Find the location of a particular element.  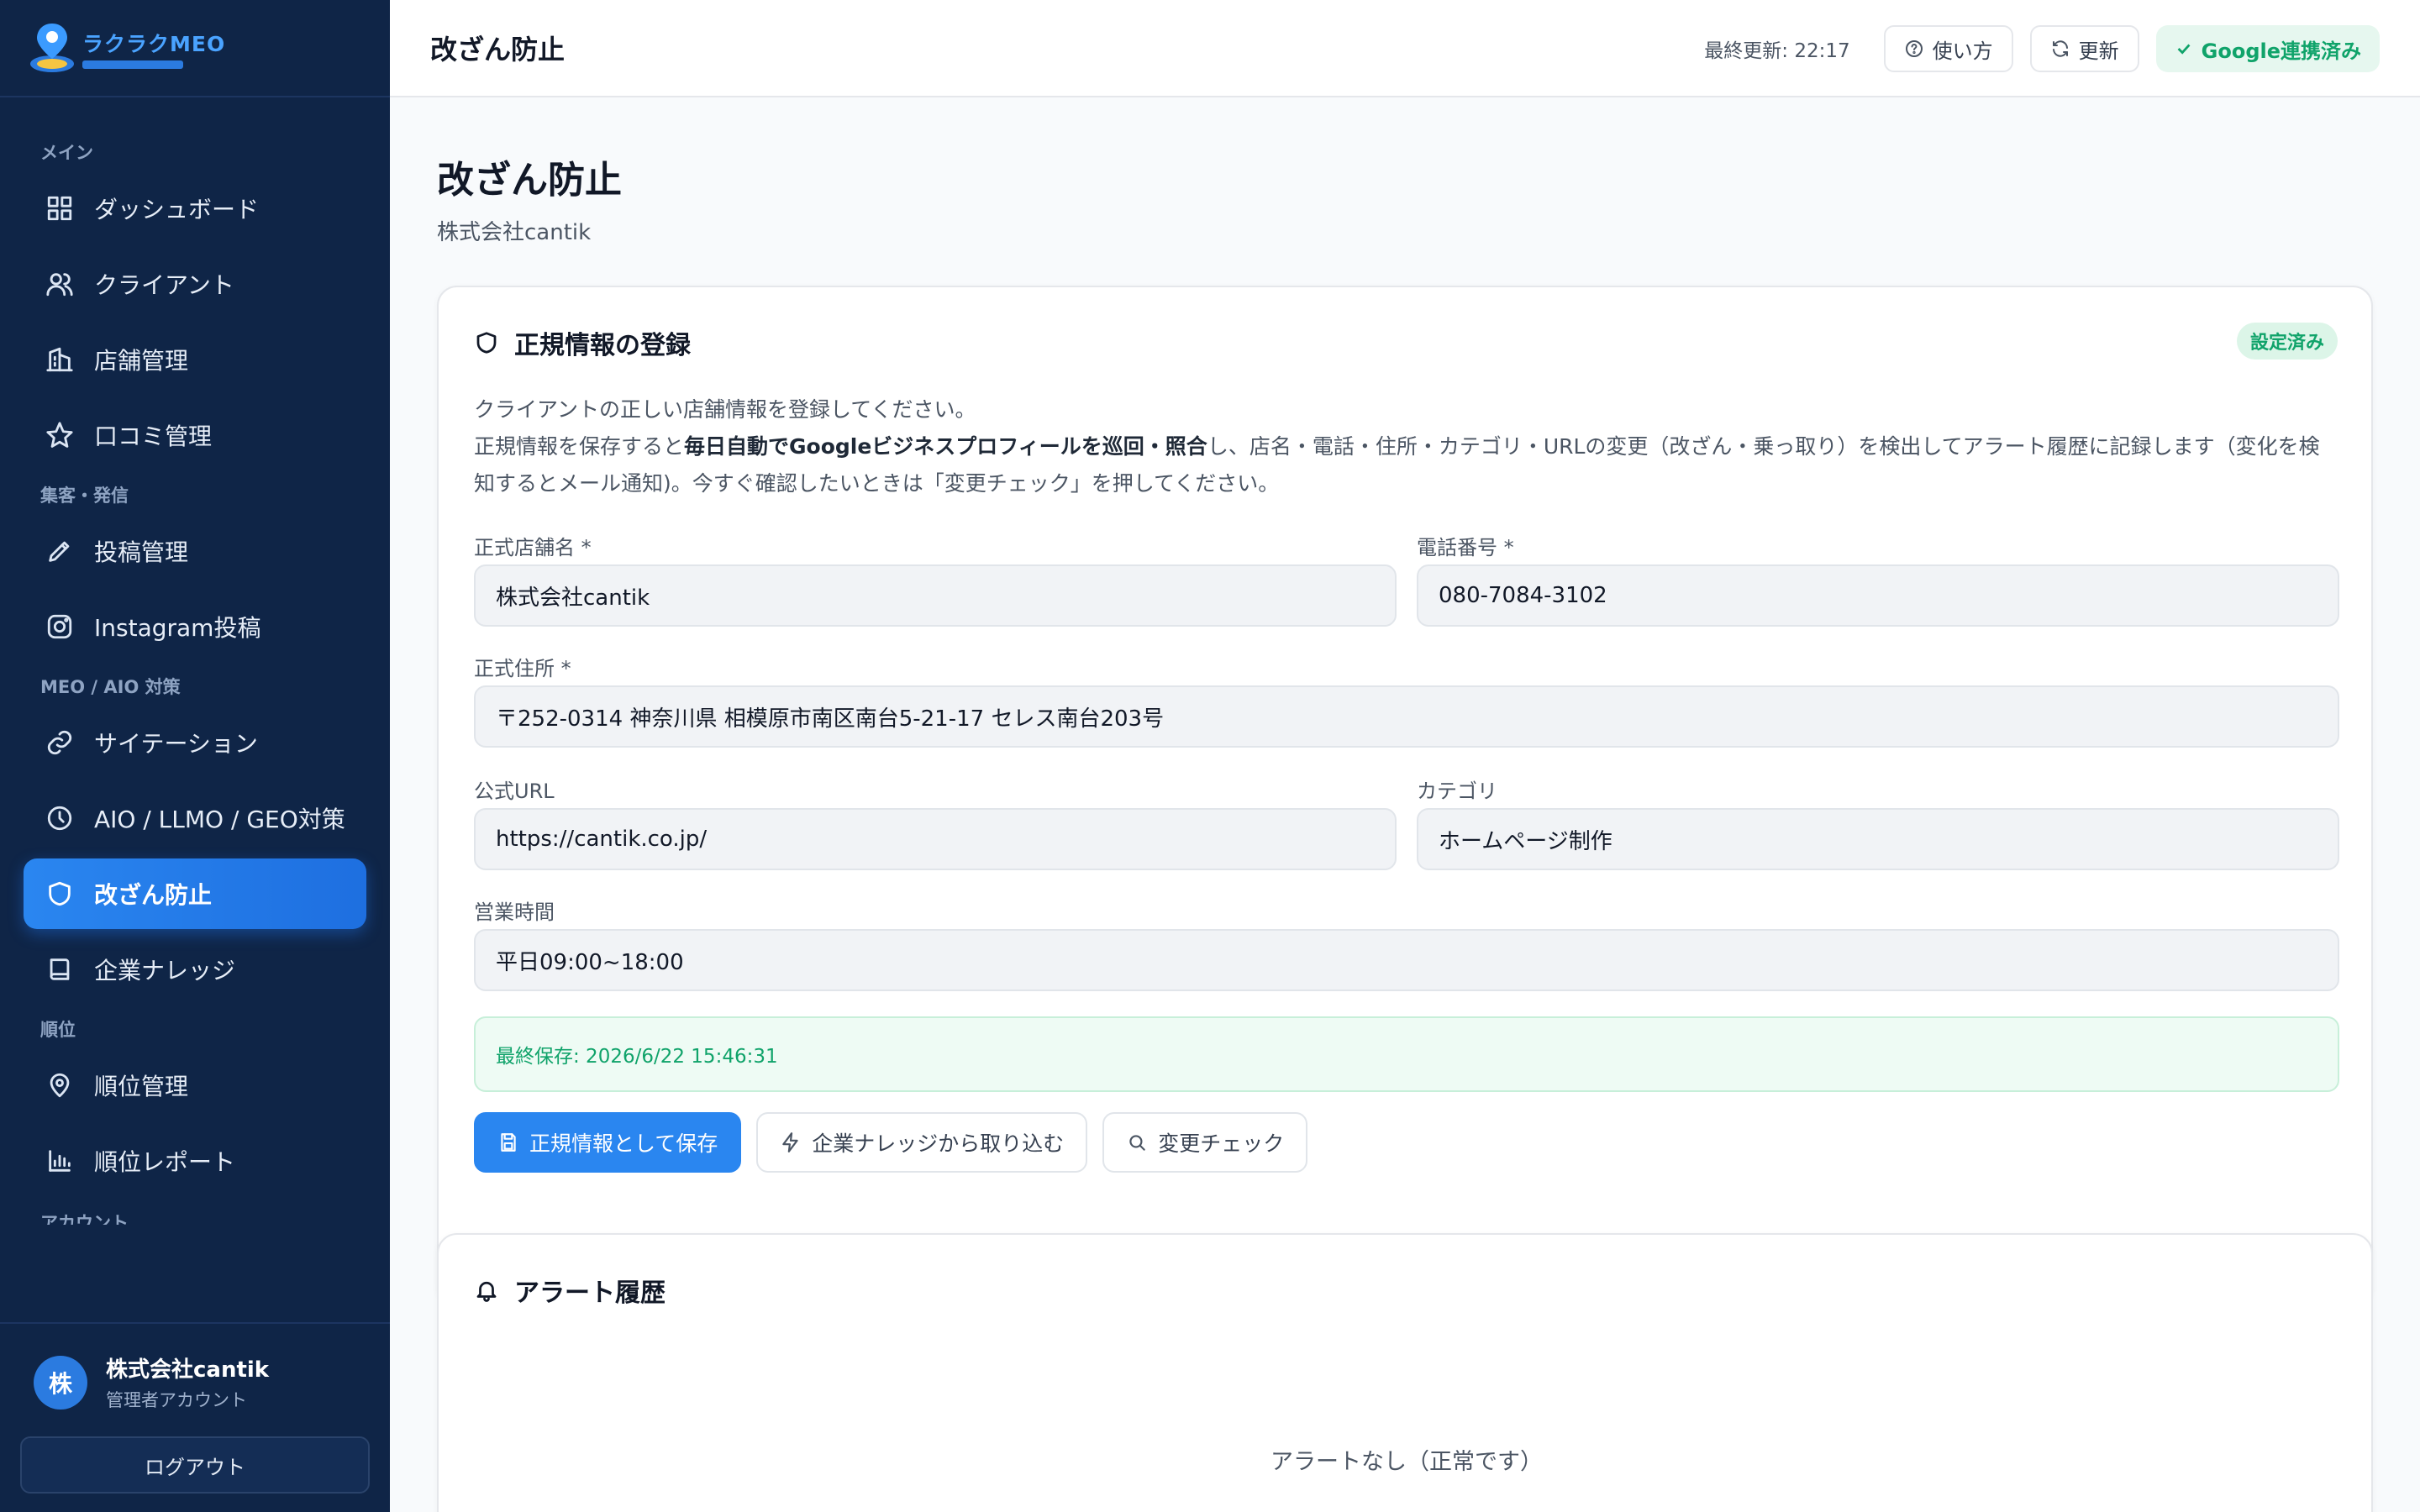

sidebar-item-reviews: 口コミ管理 is located at coordinates (195, 435).